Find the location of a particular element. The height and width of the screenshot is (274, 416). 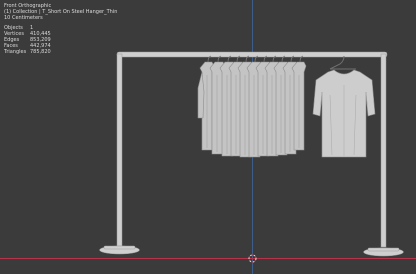

rack-left-pole is located at coordinates (119, 150).